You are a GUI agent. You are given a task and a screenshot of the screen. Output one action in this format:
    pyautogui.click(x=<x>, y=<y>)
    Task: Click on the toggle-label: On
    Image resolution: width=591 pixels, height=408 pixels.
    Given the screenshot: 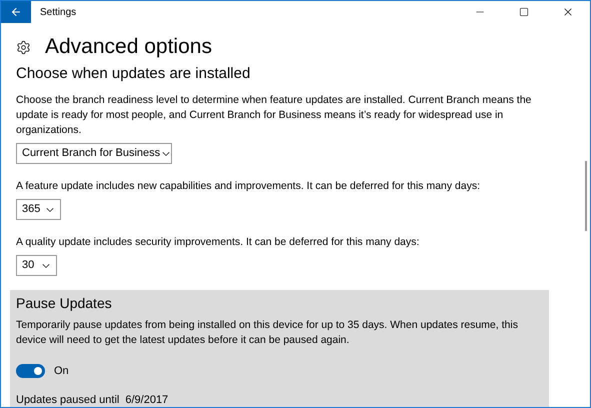 What is the action you would take?
    pyautogui.click(x=61, y=371)
    